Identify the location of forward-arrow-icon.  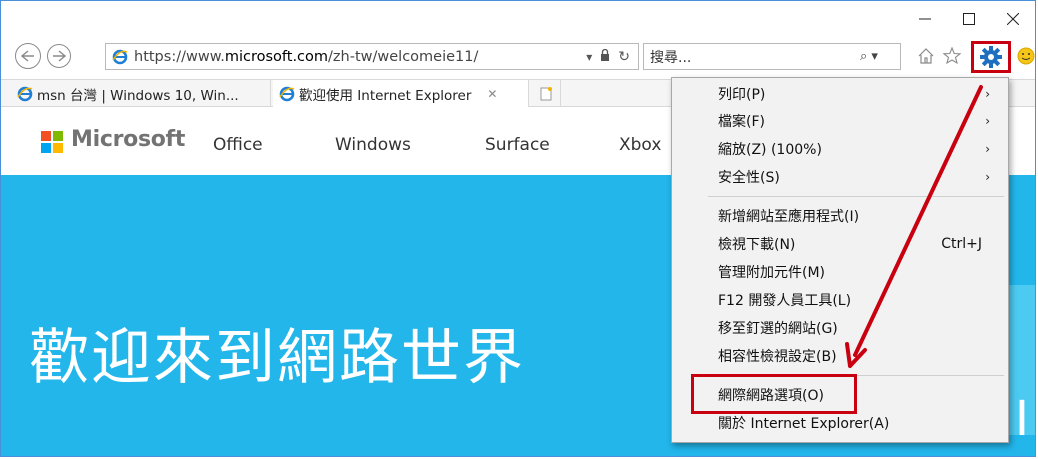
(59, 56).